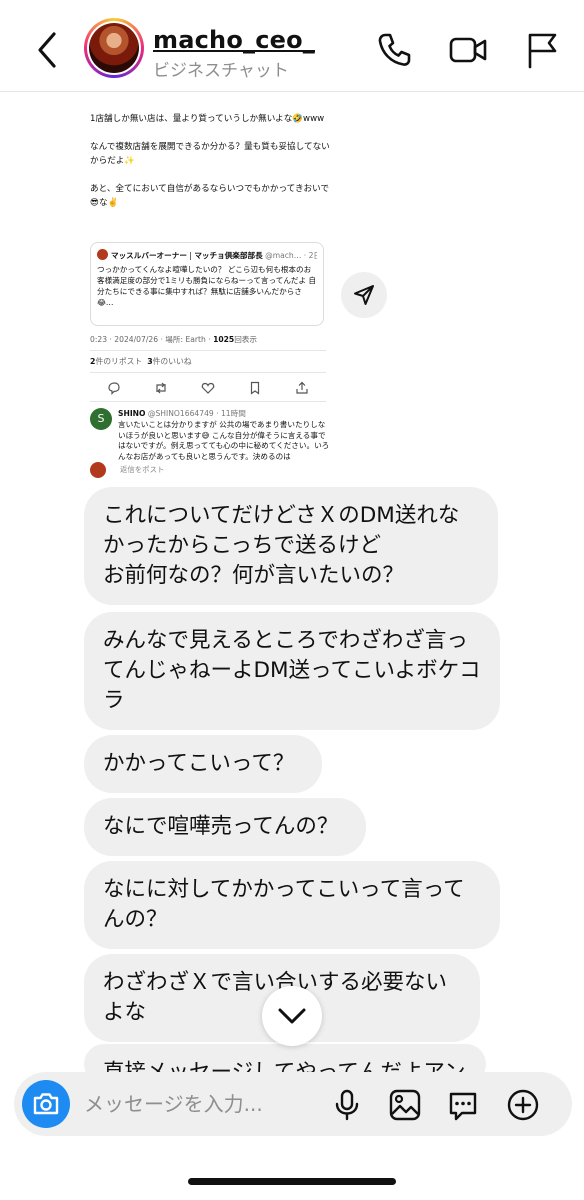 Image resolution: width=584 pixels, height=1200 pixels. I want to click on camera-icon, so click(46, 1104).